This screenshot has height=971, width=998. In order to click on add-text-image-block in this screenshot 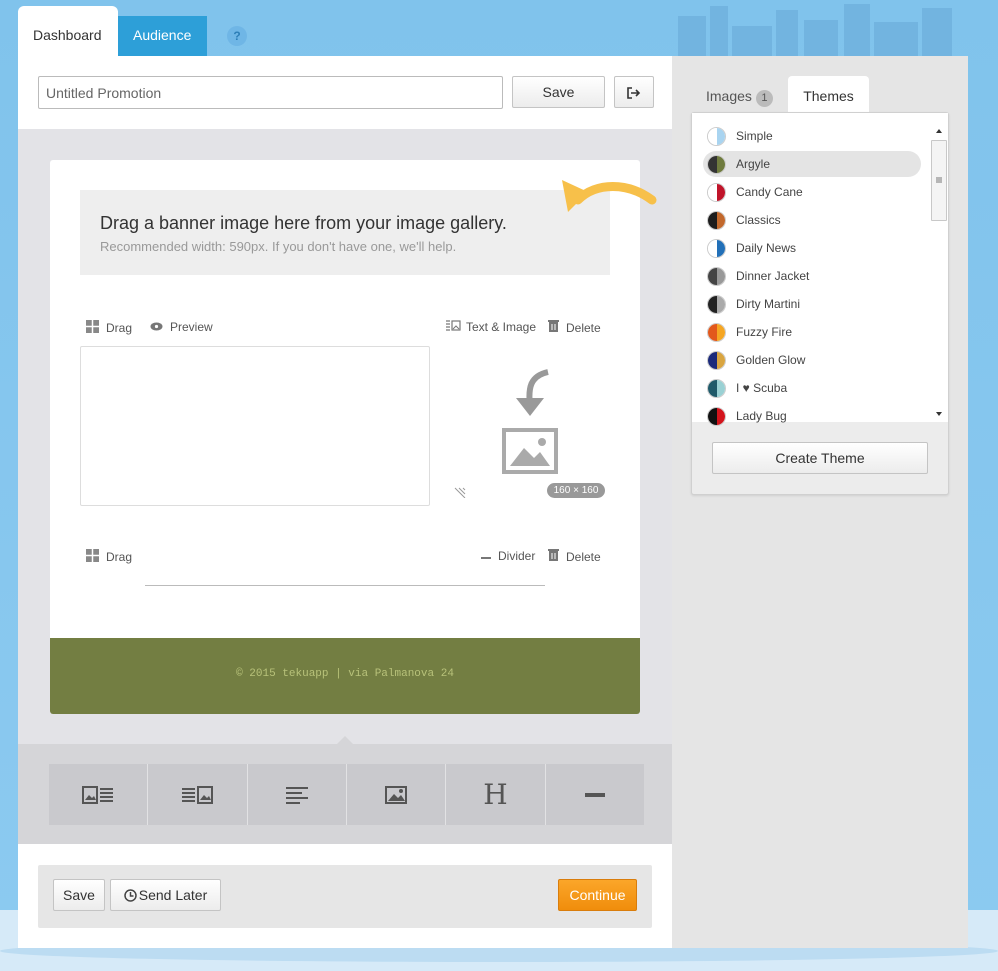, I will do `click(198, 794)`.